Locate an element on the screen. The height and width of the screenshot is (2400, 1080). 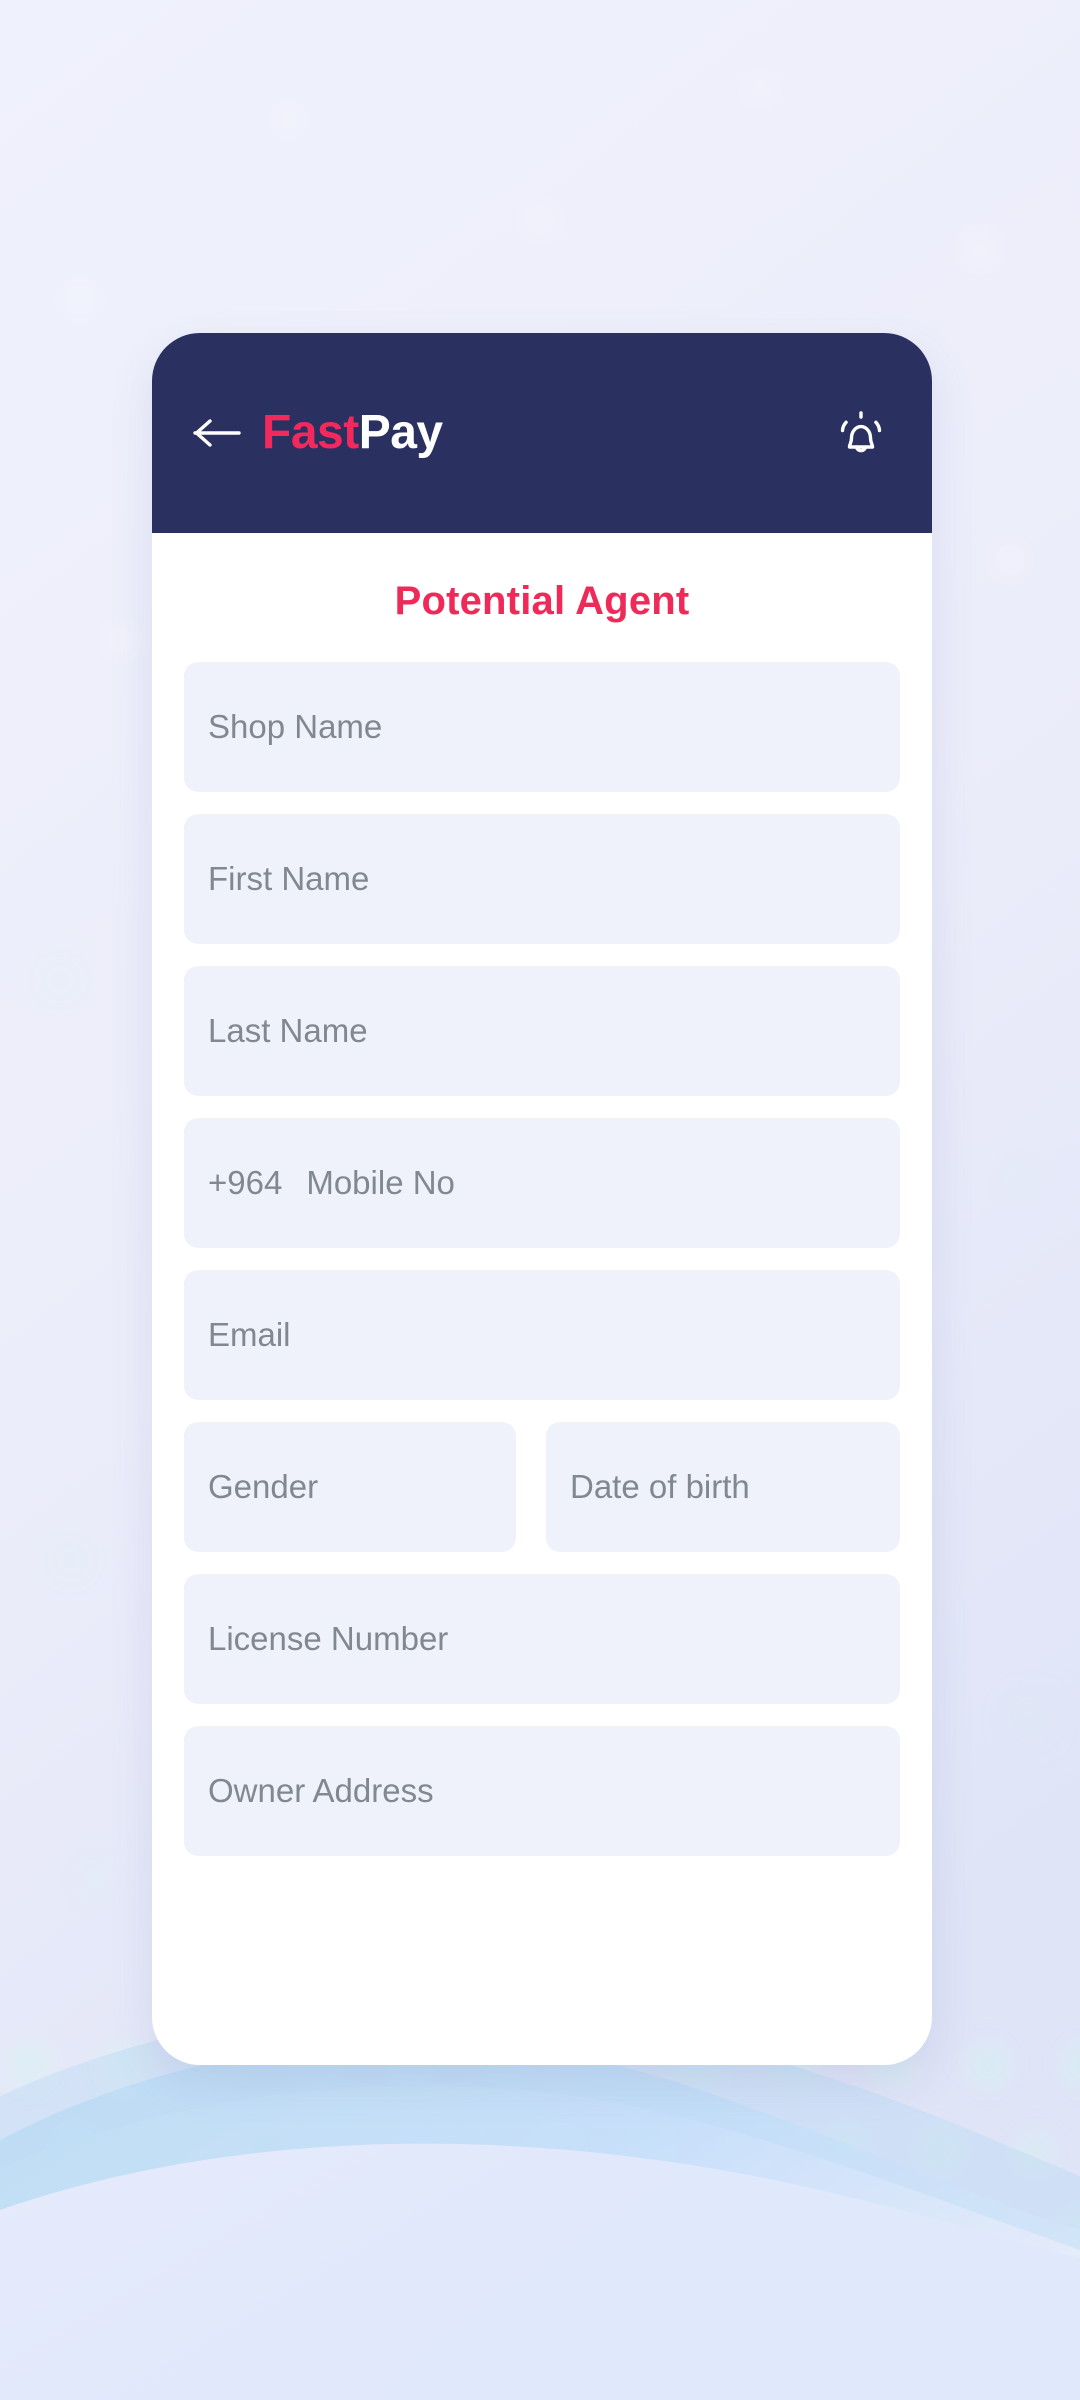
field-last-name-placeholder: Last Name is located at coordinates (288, 1030).